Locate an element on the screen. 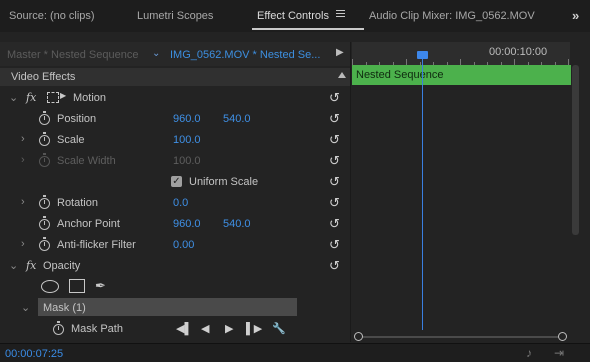 This screenshot has height=362, width=590. effect-label-opacity: Opacity is located at coordinates (62, 266).